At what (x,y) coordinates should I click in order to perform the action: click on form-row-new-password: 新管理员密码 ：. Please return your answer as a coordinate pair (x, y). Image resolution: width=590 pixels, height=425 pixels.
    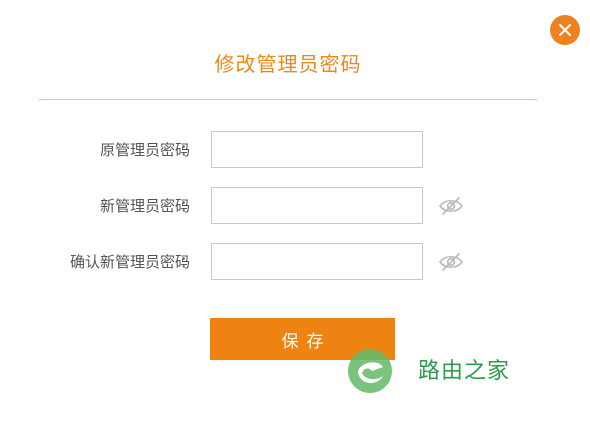
    Looking at the image, I should click on (295, 206).